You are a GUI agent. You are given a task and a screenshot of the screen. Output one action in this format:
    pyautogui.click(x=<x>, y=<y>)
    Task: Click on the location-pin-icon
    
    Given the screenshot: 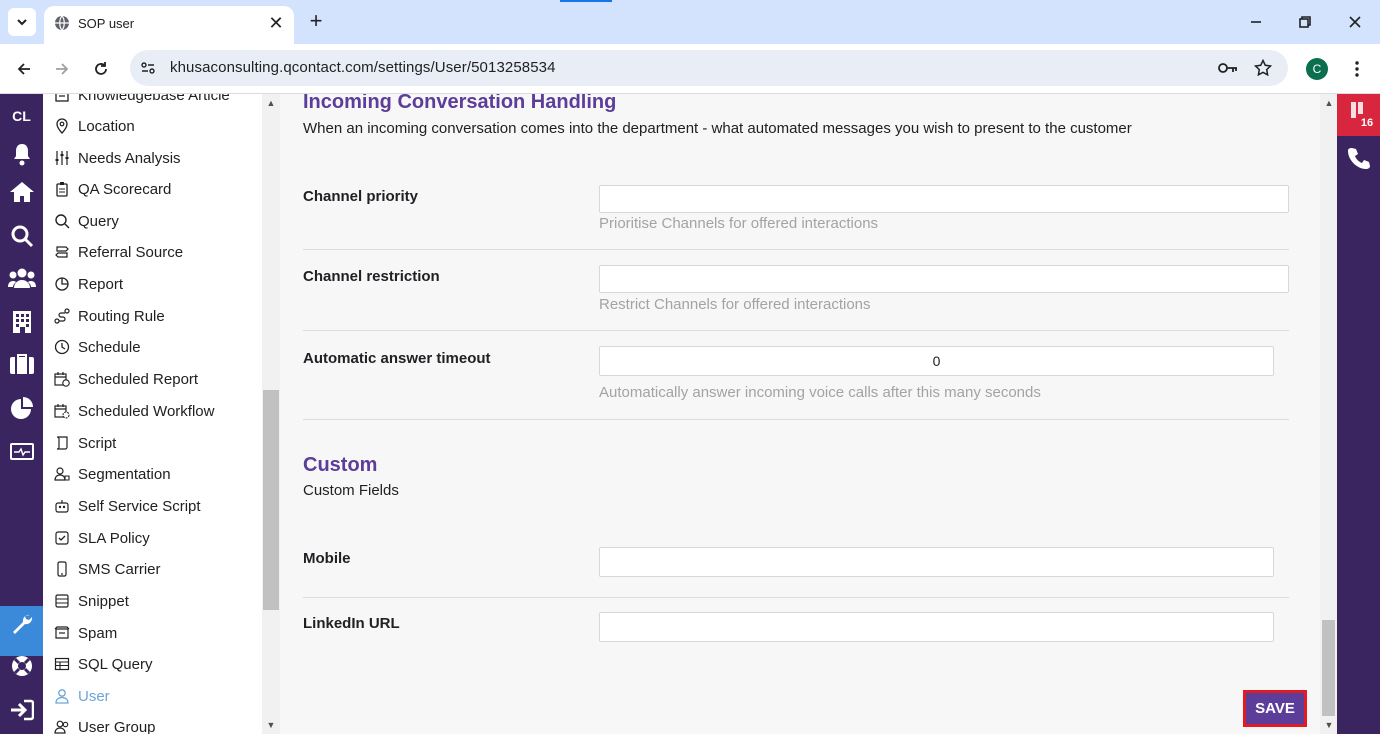 What is the action you would take?
    pyautogui.click(x=62, y=126)
    